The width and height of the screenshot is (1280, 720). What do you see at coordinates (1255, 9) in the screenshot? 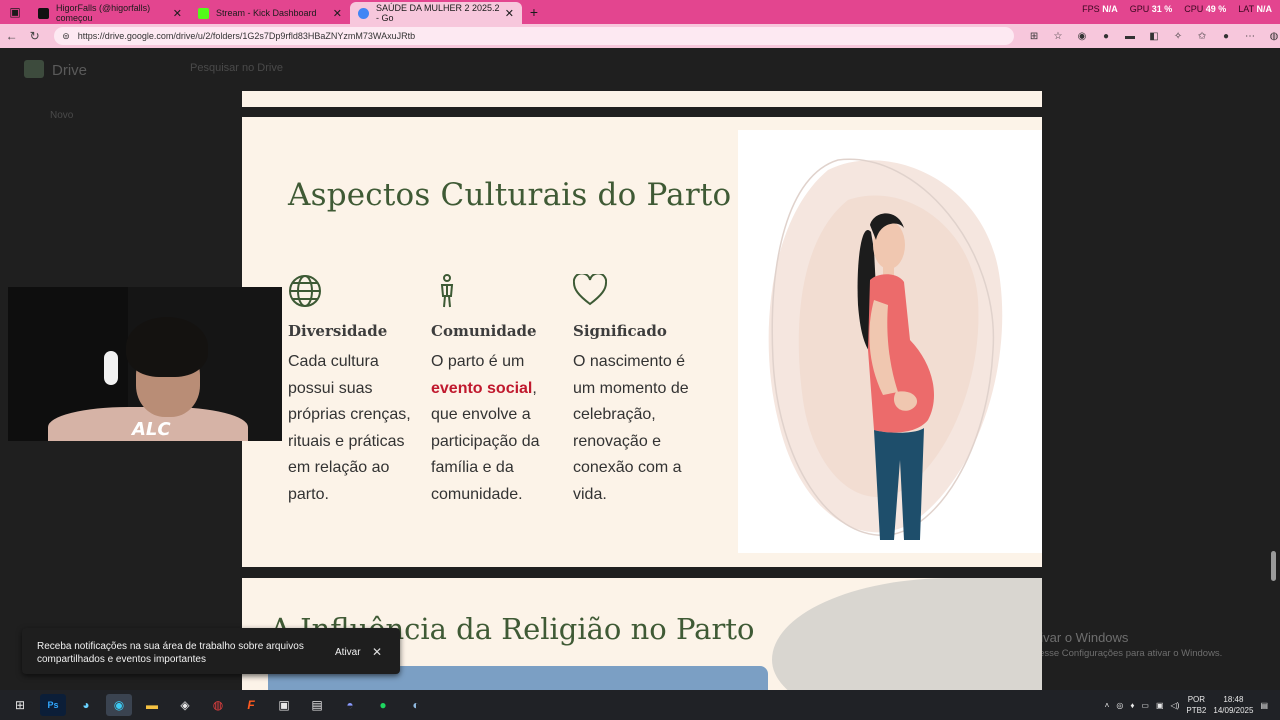
I see `lat-readout: LAT N/A` at bounding box center [1255, 9].